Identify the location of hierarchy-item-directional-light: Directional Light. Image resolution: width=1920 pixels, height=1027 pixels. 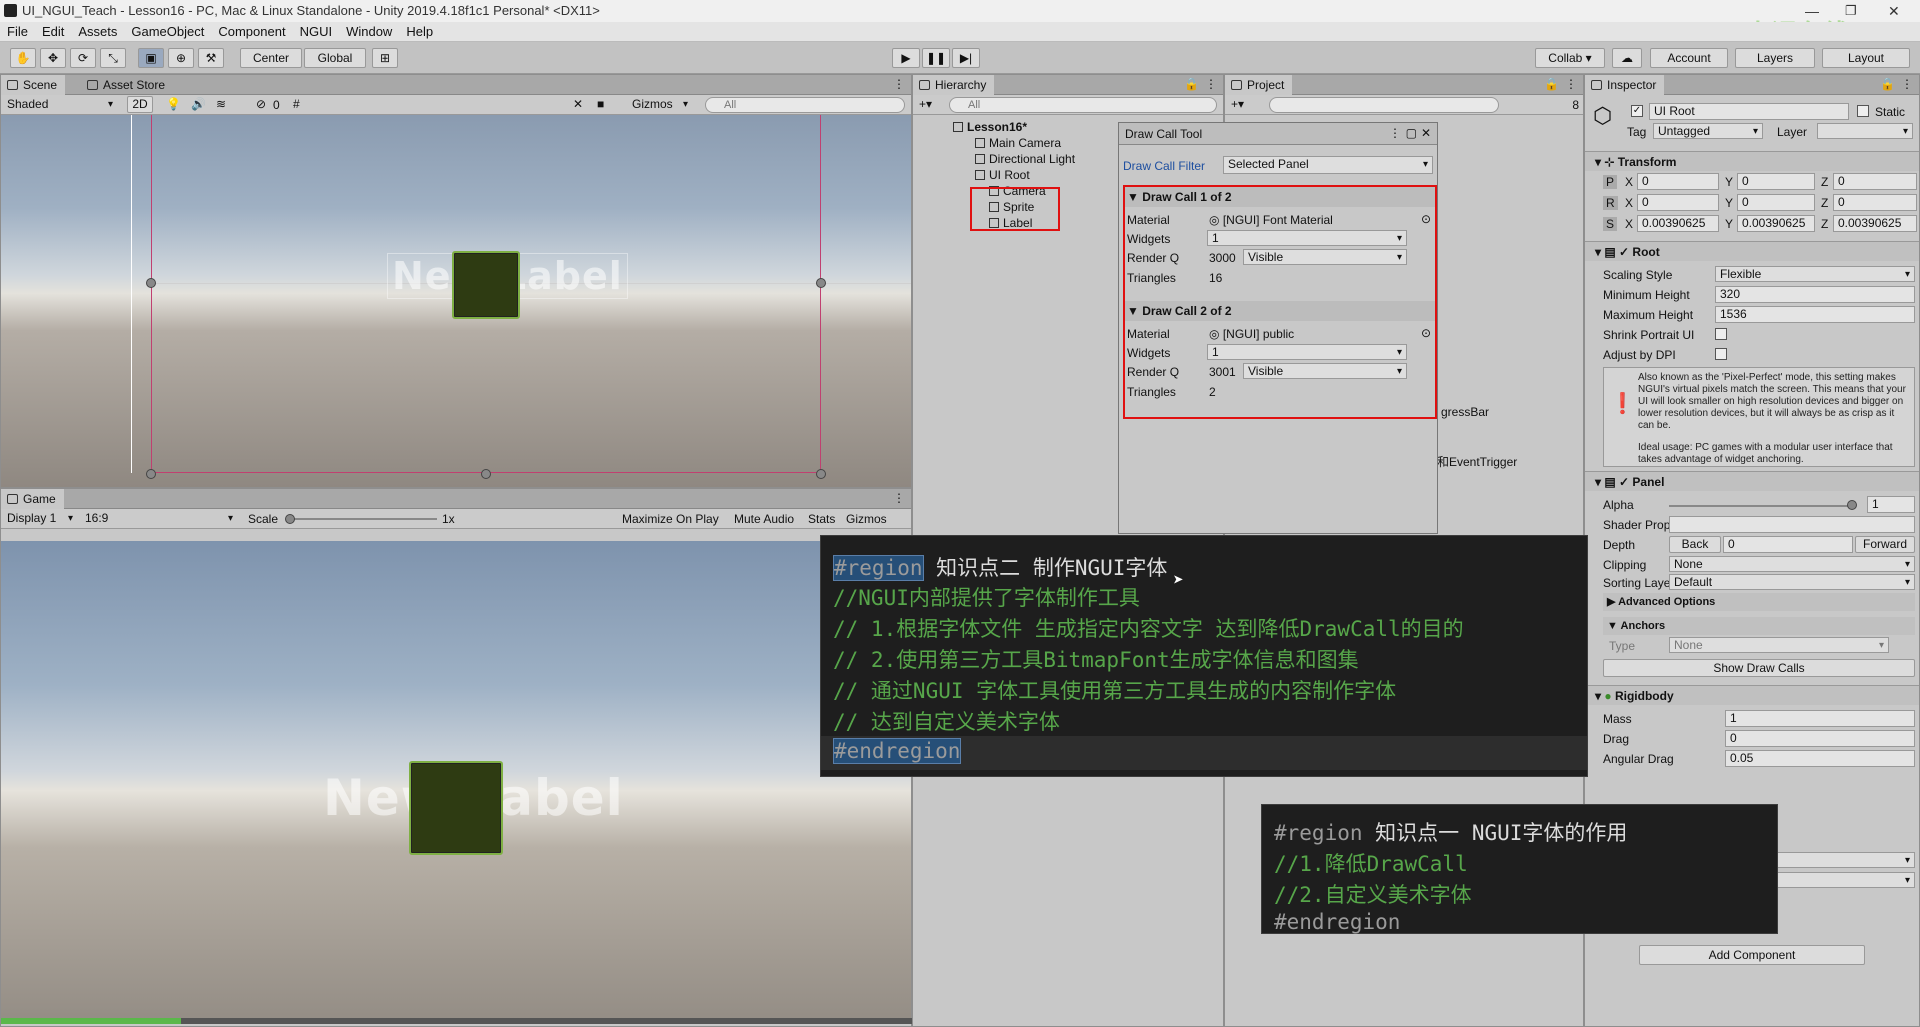
(1024, 159).